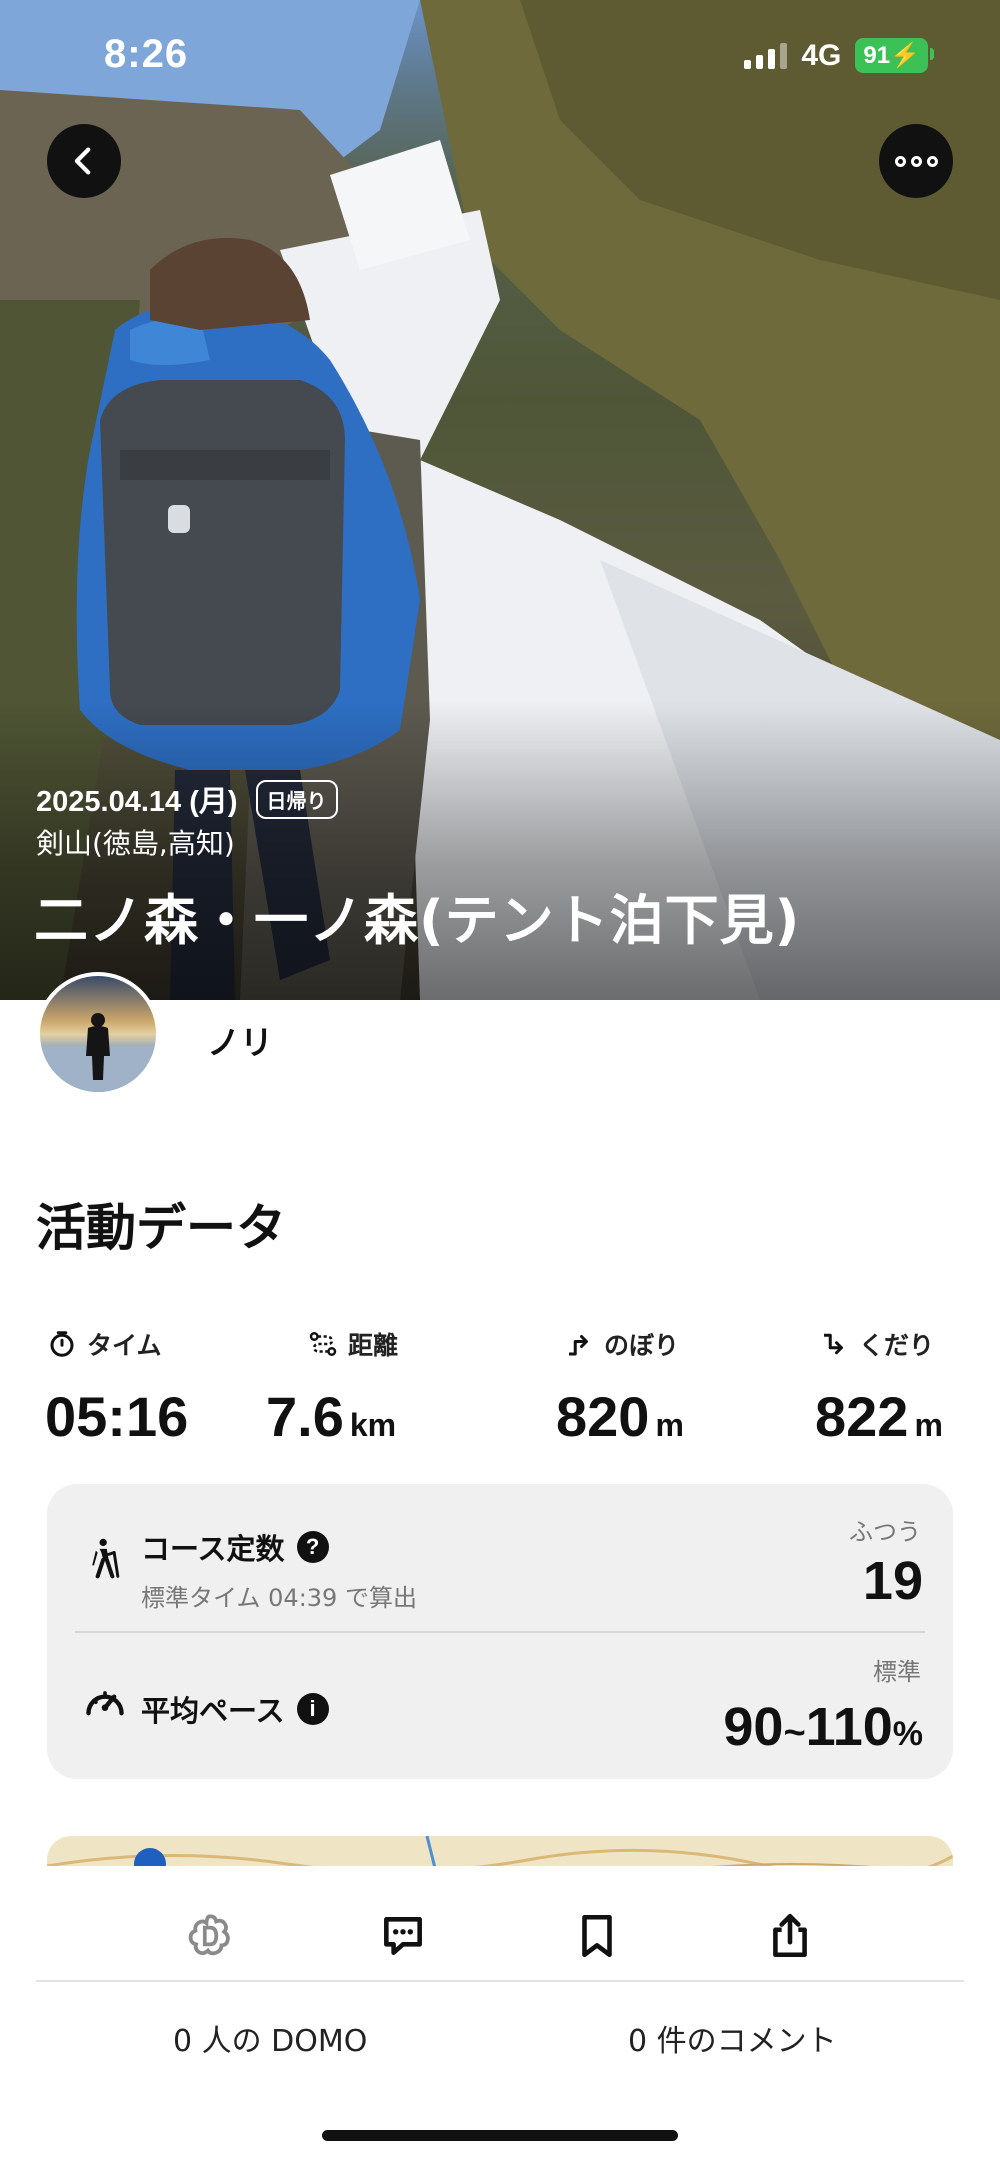 Image resolution: width=1000 pixels, height=2164 pixels. What do you see at coordinates (323, 1344) in the screenshot?
I see `route-icon` at bounding box center [323, 1344].